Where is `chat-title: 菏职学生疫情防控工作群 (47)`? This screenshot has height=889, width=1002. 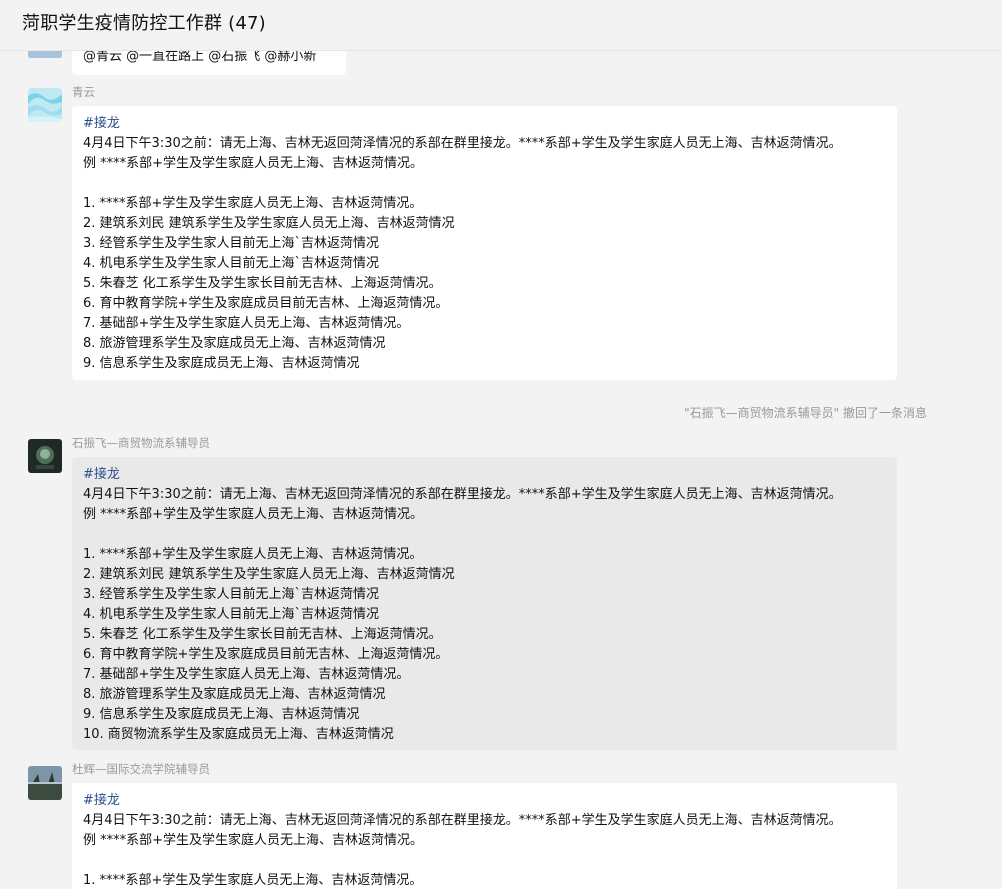 chat-title: 菏职学生疫情防控工作群 (47) is located at coordinates (144, 22).